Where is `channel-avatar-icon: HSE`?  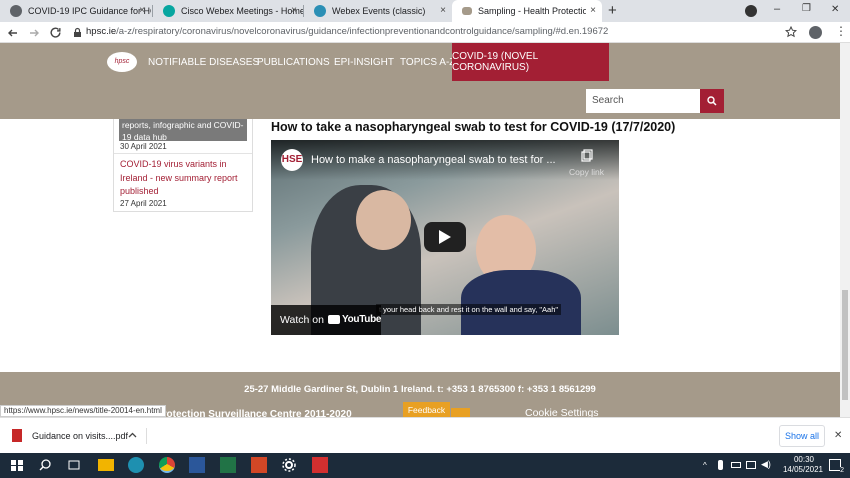 channel-avatar-icon: HSE is located at coordinates (292, 160).